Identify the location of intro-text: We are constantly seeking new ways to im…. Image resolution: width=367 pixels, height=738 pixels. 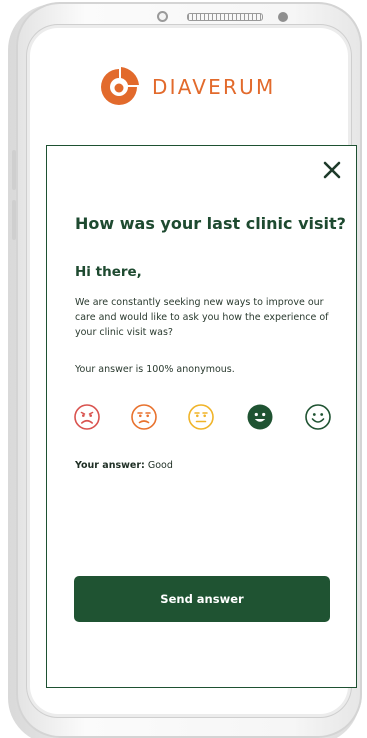
(202, 317).